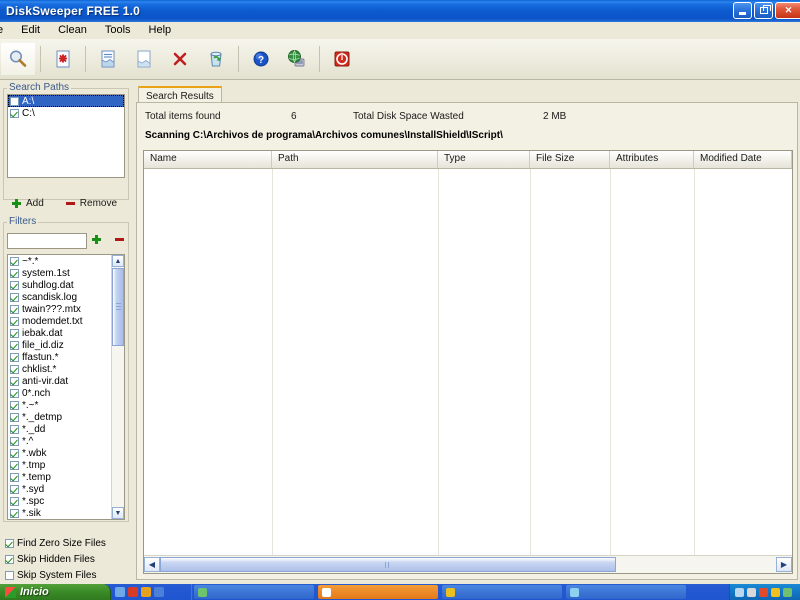 Image resolution: width=800 pixels, height=600 pixels. Describe the element at coordinates (61, 417) in the screenshot. I see `filter-list-item: *._detmp` at that location.